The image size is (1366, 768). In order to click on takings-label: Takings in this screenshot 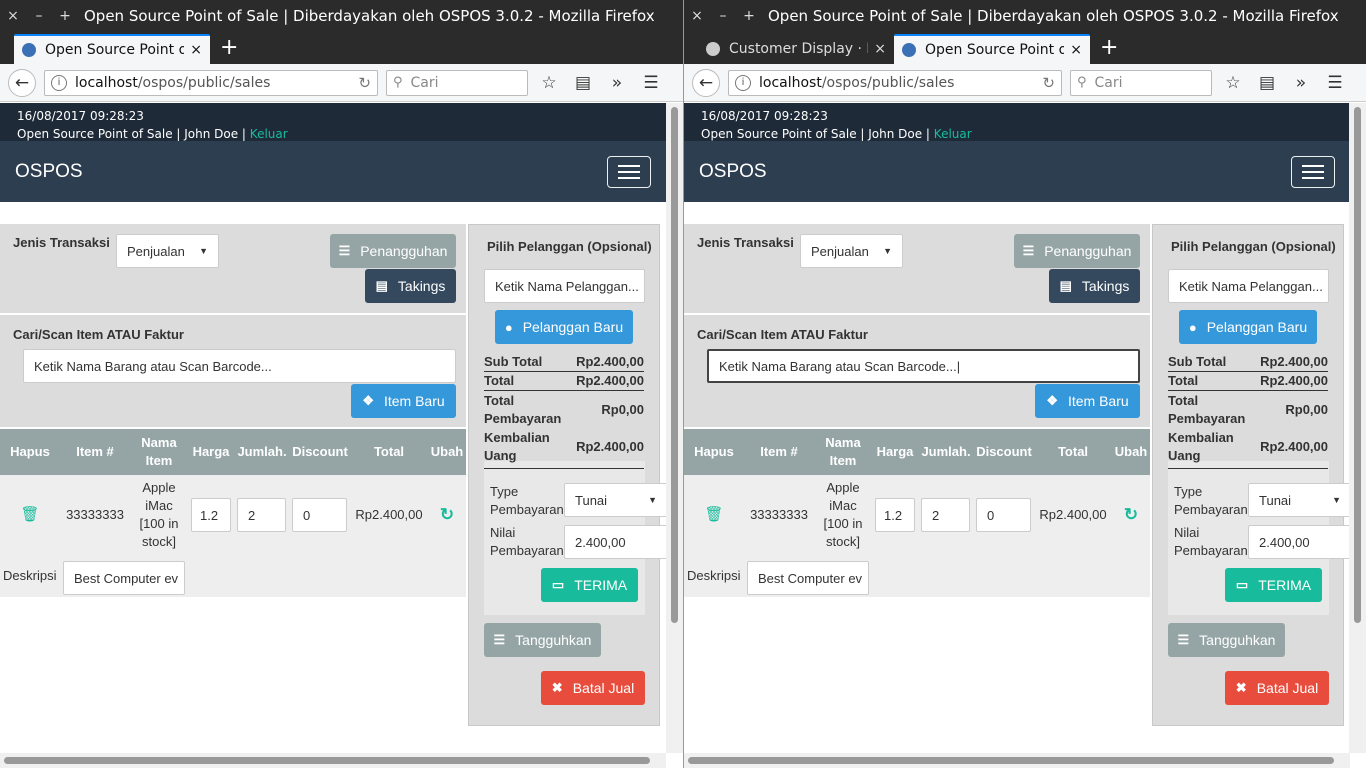, I will do `click(1105, 286)`.